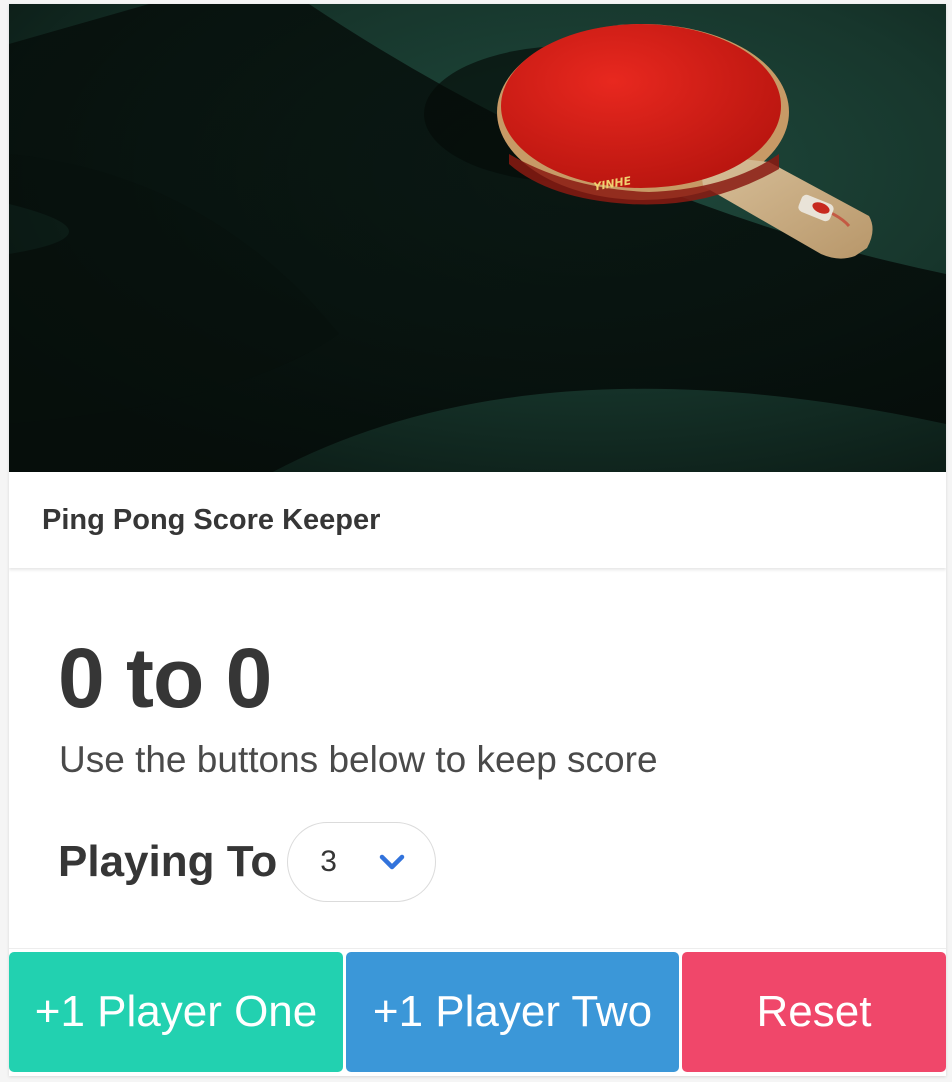  Describe the element at coordinates (211, 520) in the screenshot. I see `page-title: Ping Pong Score Keeper` at that location.